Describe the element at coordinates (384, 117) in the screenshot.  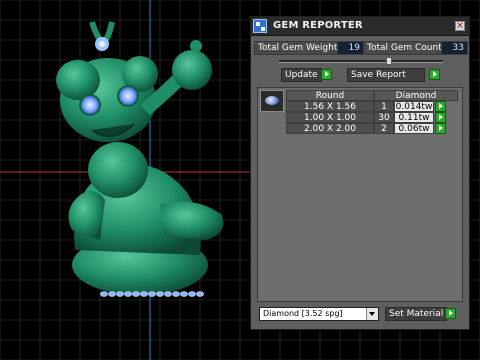
I see `gem-count-cell: 30` at that location.